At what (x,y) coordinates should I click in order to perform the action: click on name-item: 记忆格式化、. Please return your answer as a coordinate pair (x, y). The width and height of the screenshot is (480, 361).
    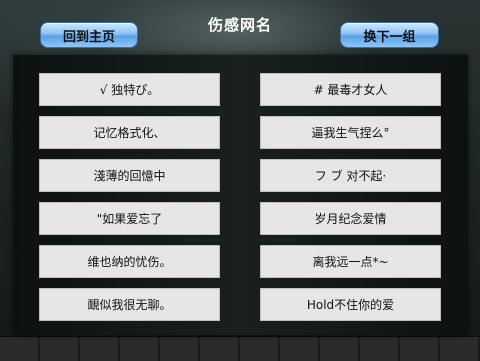
    Looking at the image, I should click on (129, 132).